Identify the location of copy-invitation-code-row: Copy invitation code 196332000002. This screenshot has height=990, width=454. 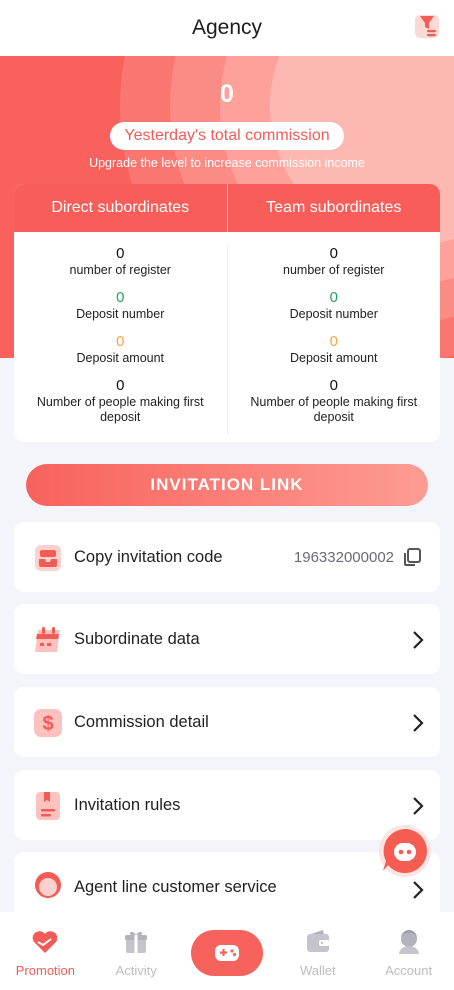
(227, 557).